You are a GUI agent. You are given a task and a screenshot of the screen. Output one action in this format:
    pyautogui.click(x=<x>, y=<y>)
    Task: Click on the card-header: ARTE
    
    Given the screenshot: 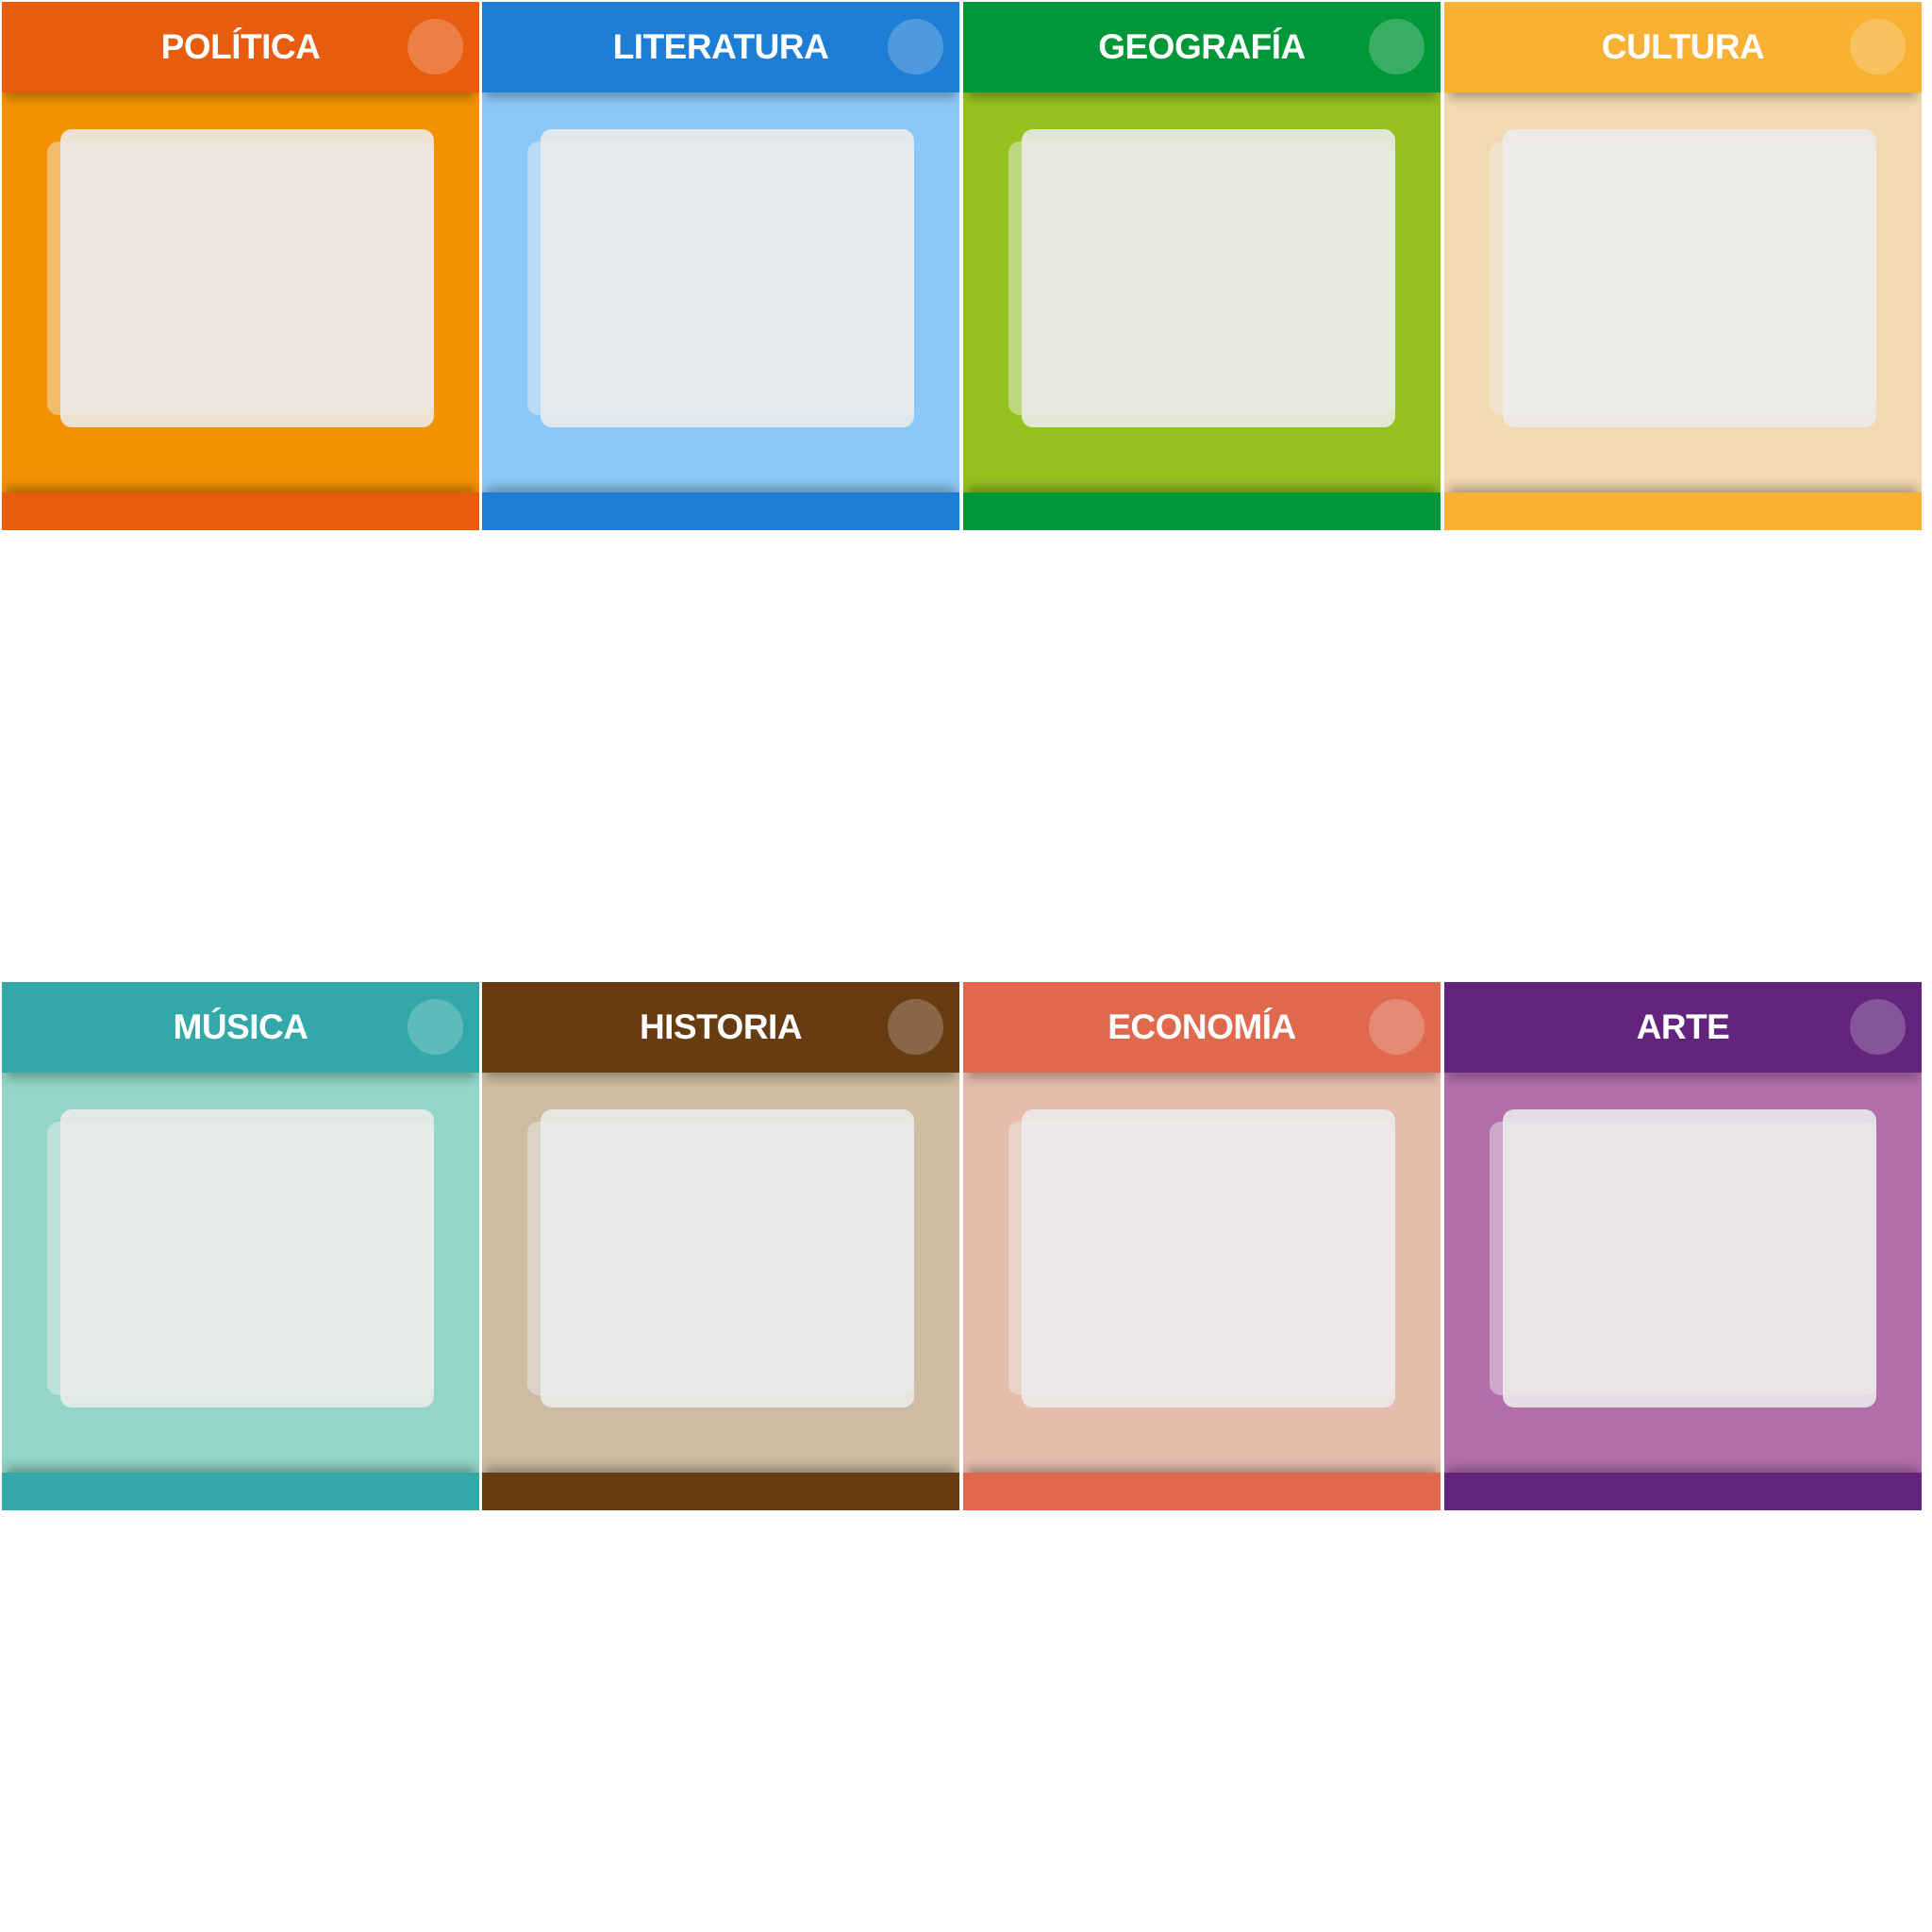 What is the action you would take?
    pyautogui.click(x=1683, y=1027)
    